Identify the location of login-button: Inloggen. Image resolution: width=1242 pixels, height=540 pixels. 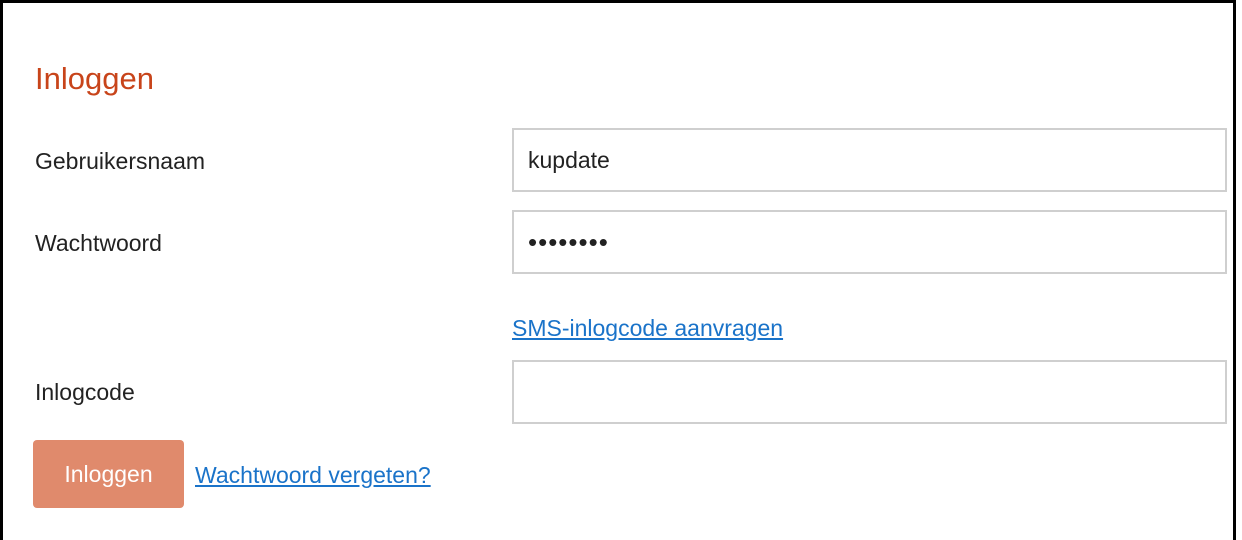
(108, 474).